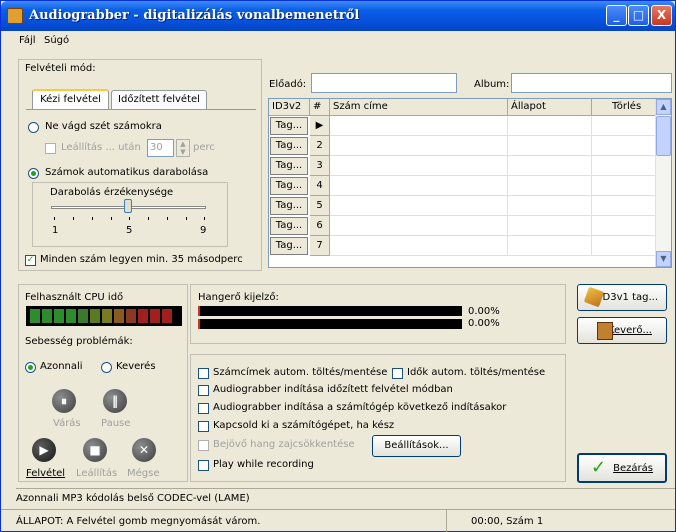  What do you see at coordinates (50, 148) in the screenshot?
I see `stop-after-checkbox` at bounding box center [50, 148].